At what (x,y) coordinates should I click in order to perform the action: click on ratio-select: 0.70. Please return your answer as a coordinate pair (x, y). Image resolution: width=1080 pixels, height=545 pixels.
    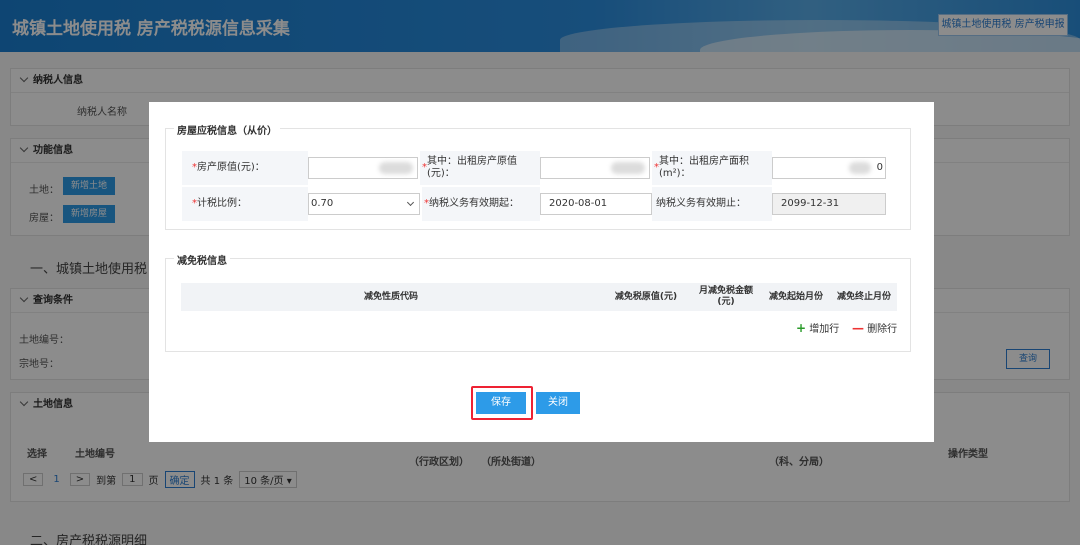
    Looking at the image, I should click on (364, 204).